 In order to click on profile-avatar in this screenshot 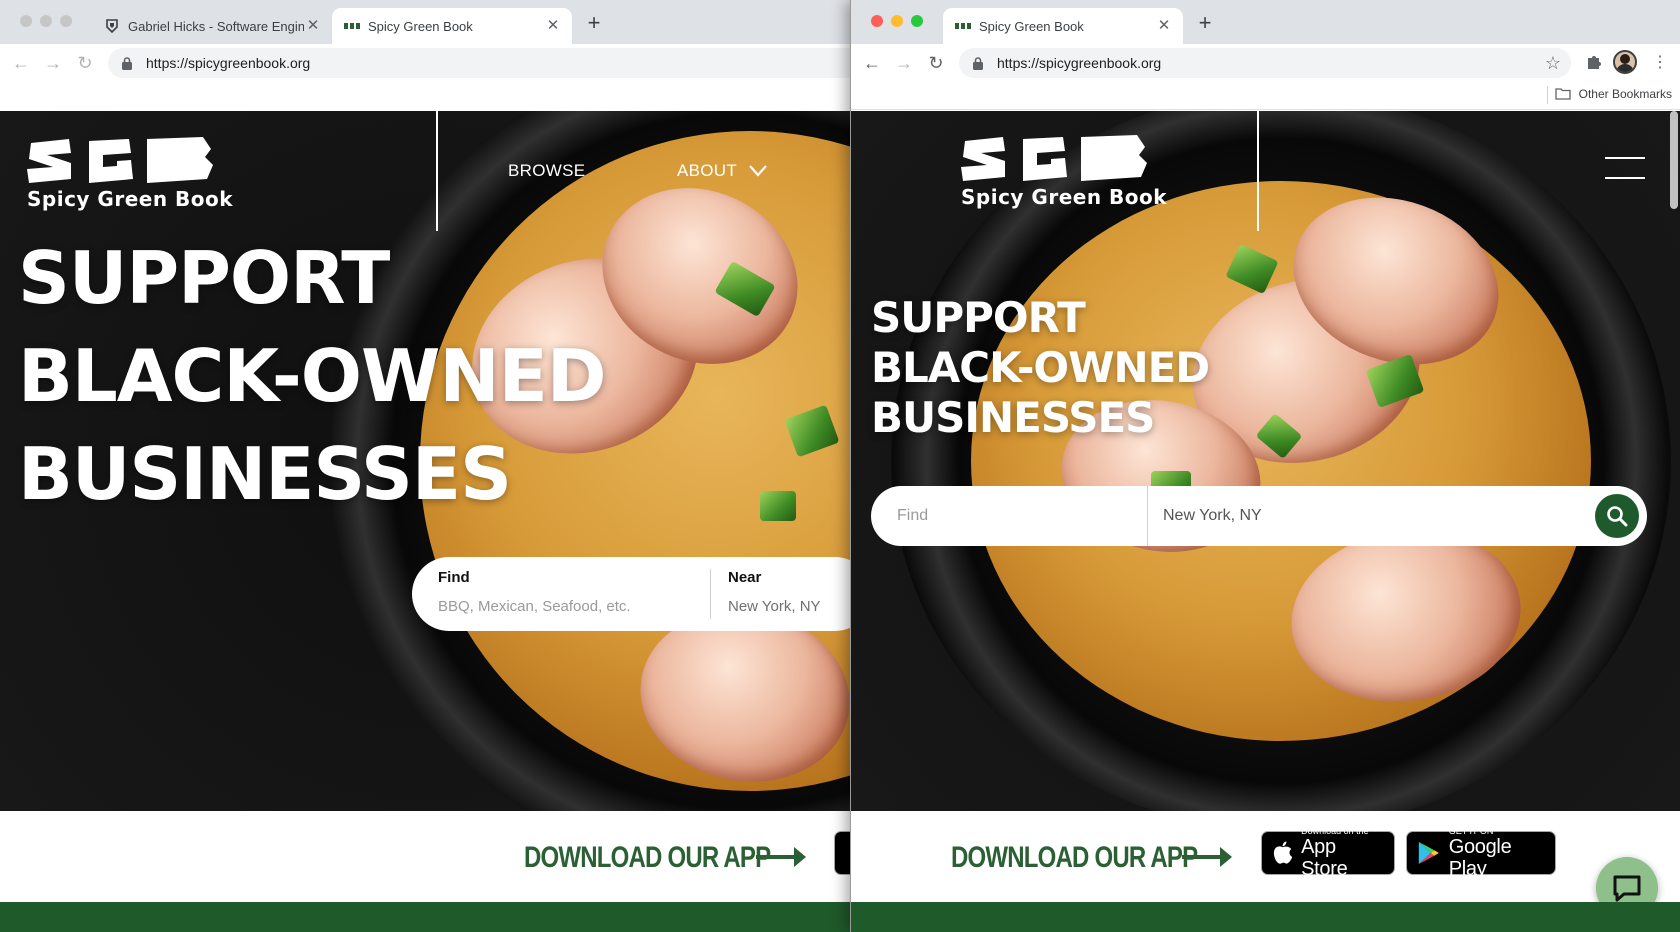, I will do `click(1625, 62)`.